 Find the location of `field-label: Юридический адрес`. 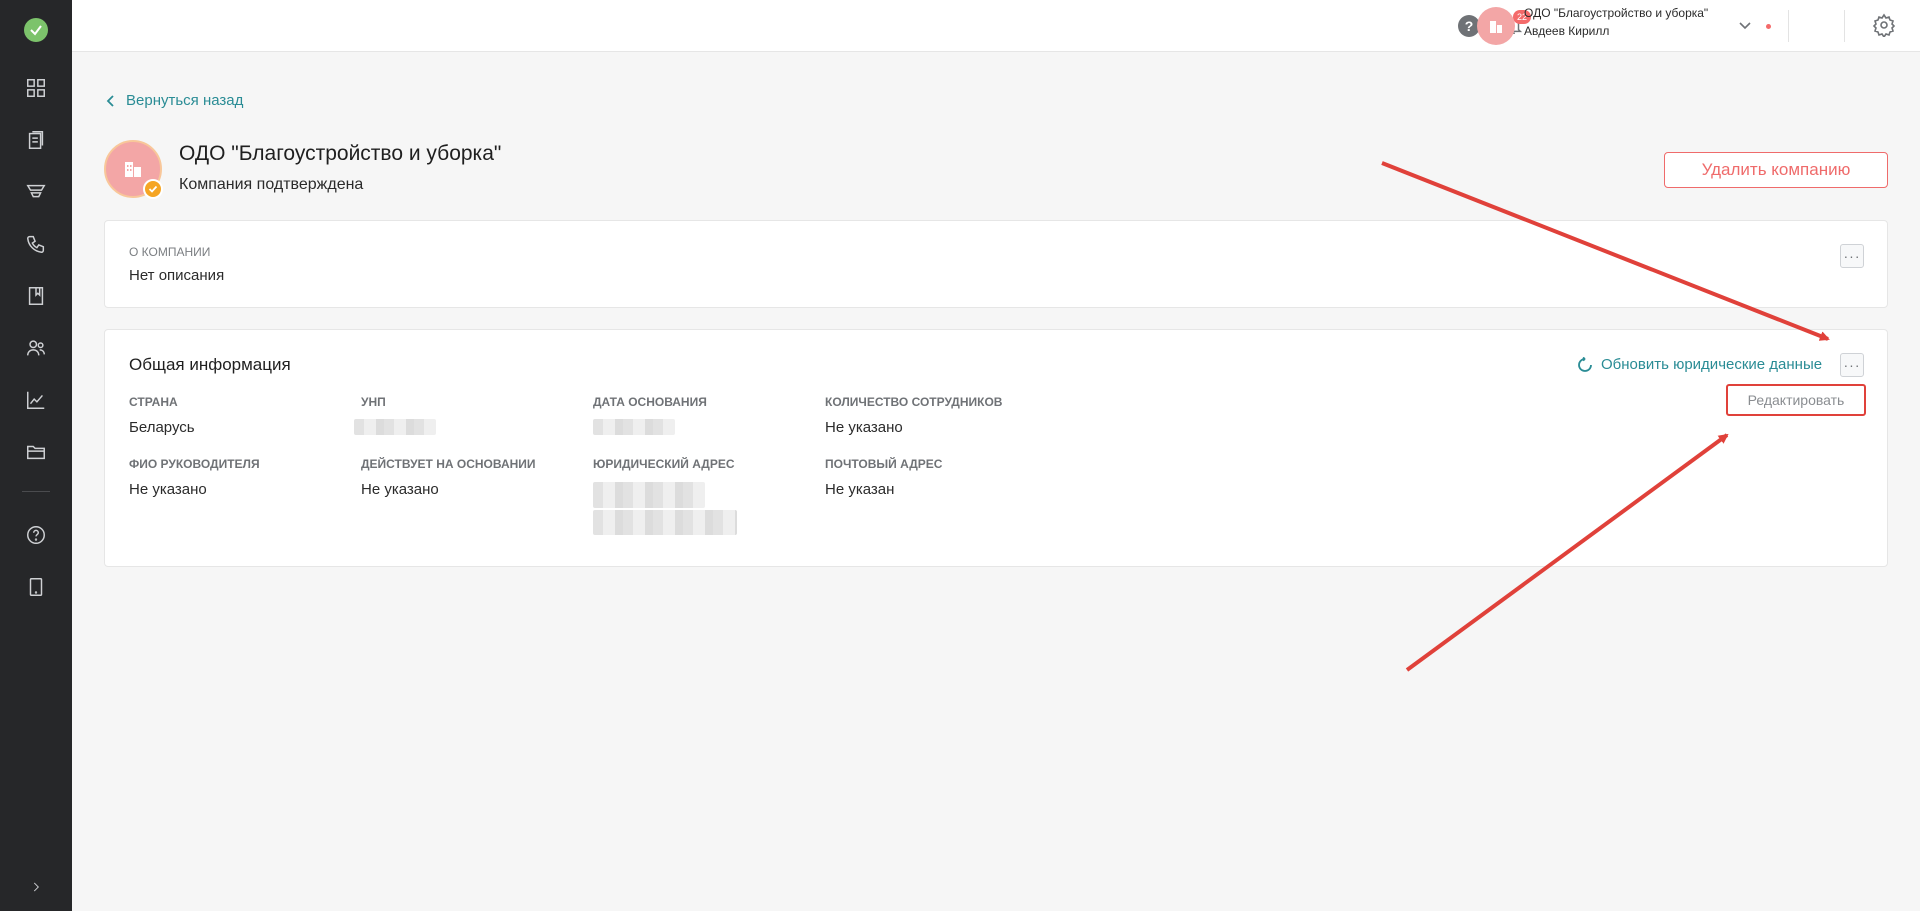

field-label: Юридический адрес is located at coordinates (664, 464).